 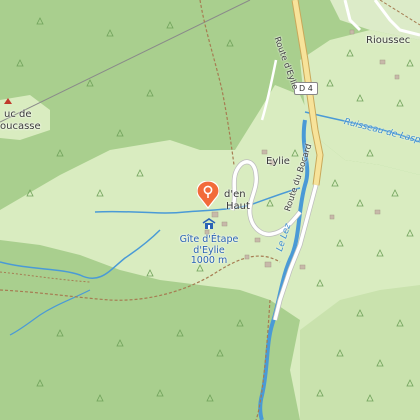 I want to click on rioussec-label: Rioussec, so click(x=388, y=40).